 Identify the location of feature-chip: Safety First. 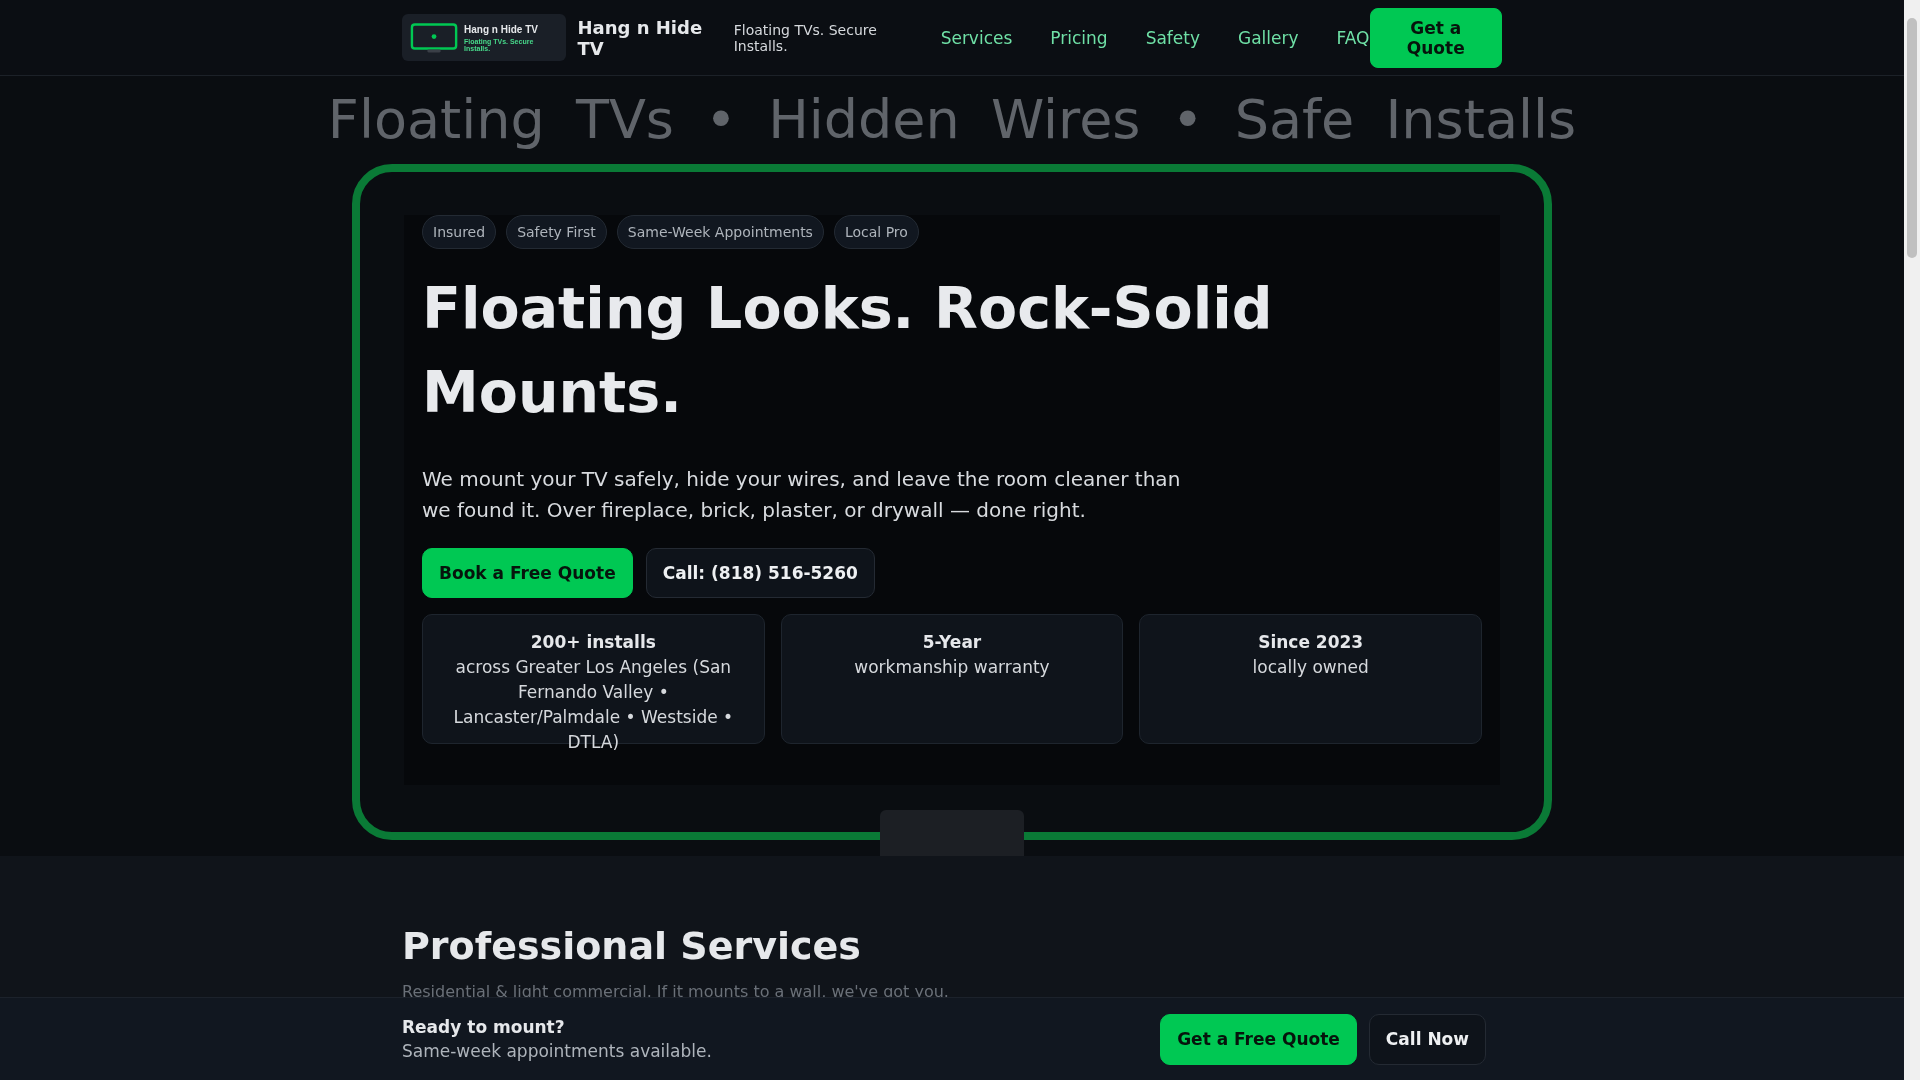
(556, 232).